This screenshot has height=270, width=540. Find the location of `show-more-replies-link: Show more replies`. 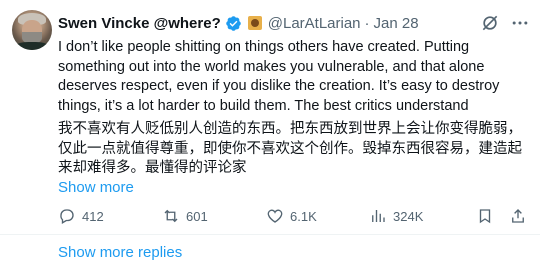

show-more-replies-link: Show more replies is located at coordinates (120, 252).